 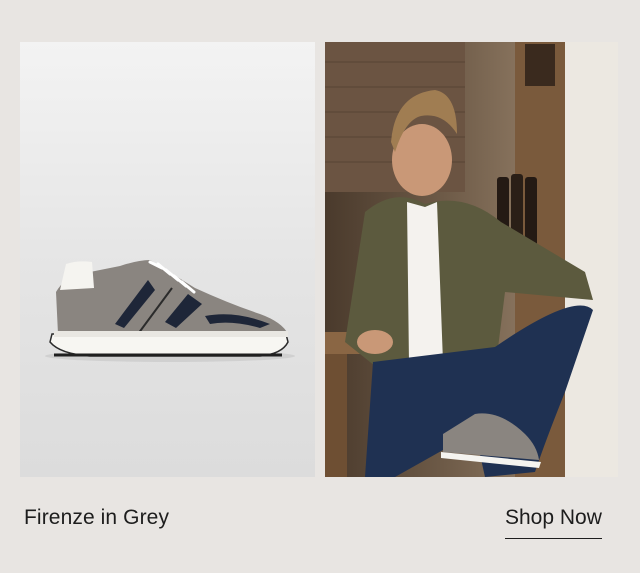 I want to click on sneaker-illustration, so click(x=170, y=311).